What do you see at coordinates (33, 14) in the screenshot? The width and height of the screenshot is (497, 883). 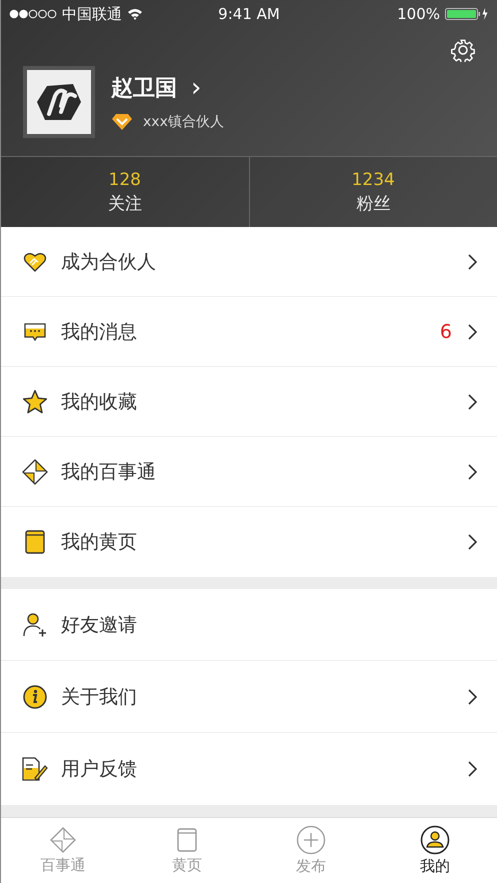 I see `signal-icon` at bounding box center [33, 14].